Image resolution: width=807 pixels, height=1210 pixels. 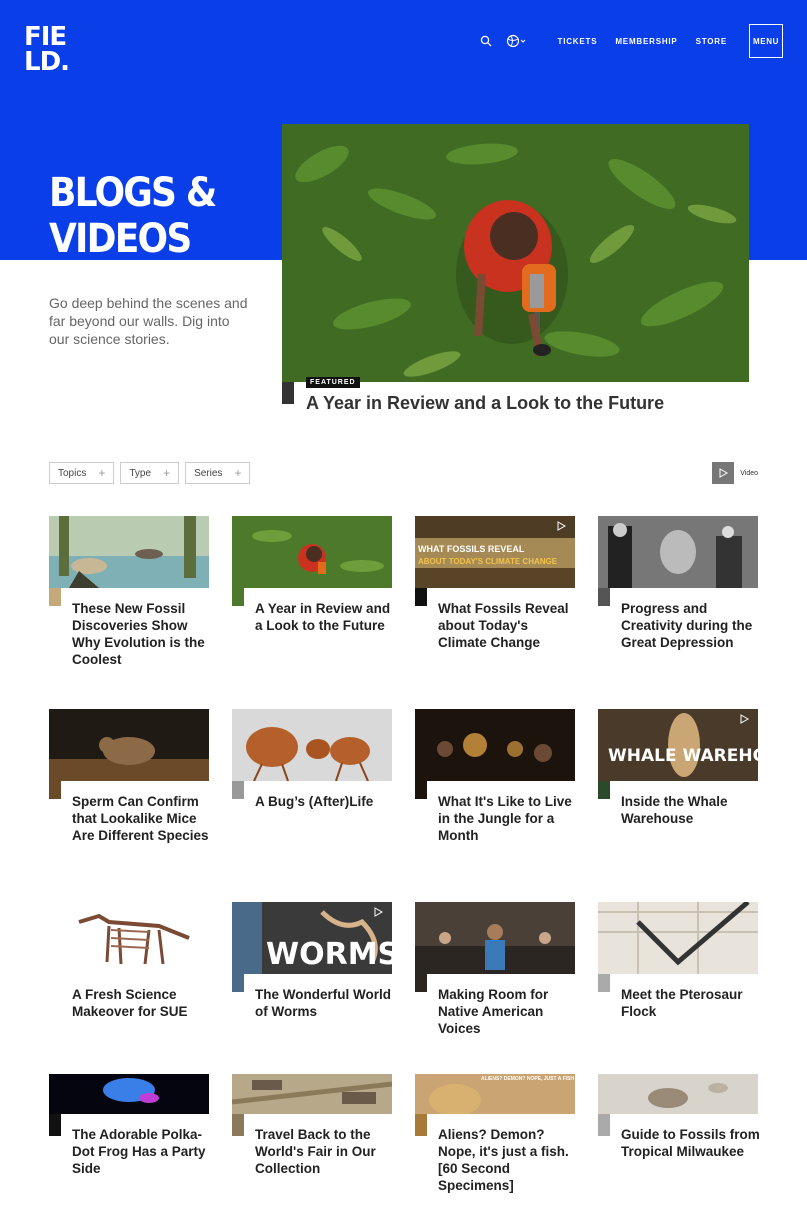 What do you see at coordinates (314, 801) in the screenshot?
I see `card-title: A Bug’s (After)Life` at bounding box center [314, 801].